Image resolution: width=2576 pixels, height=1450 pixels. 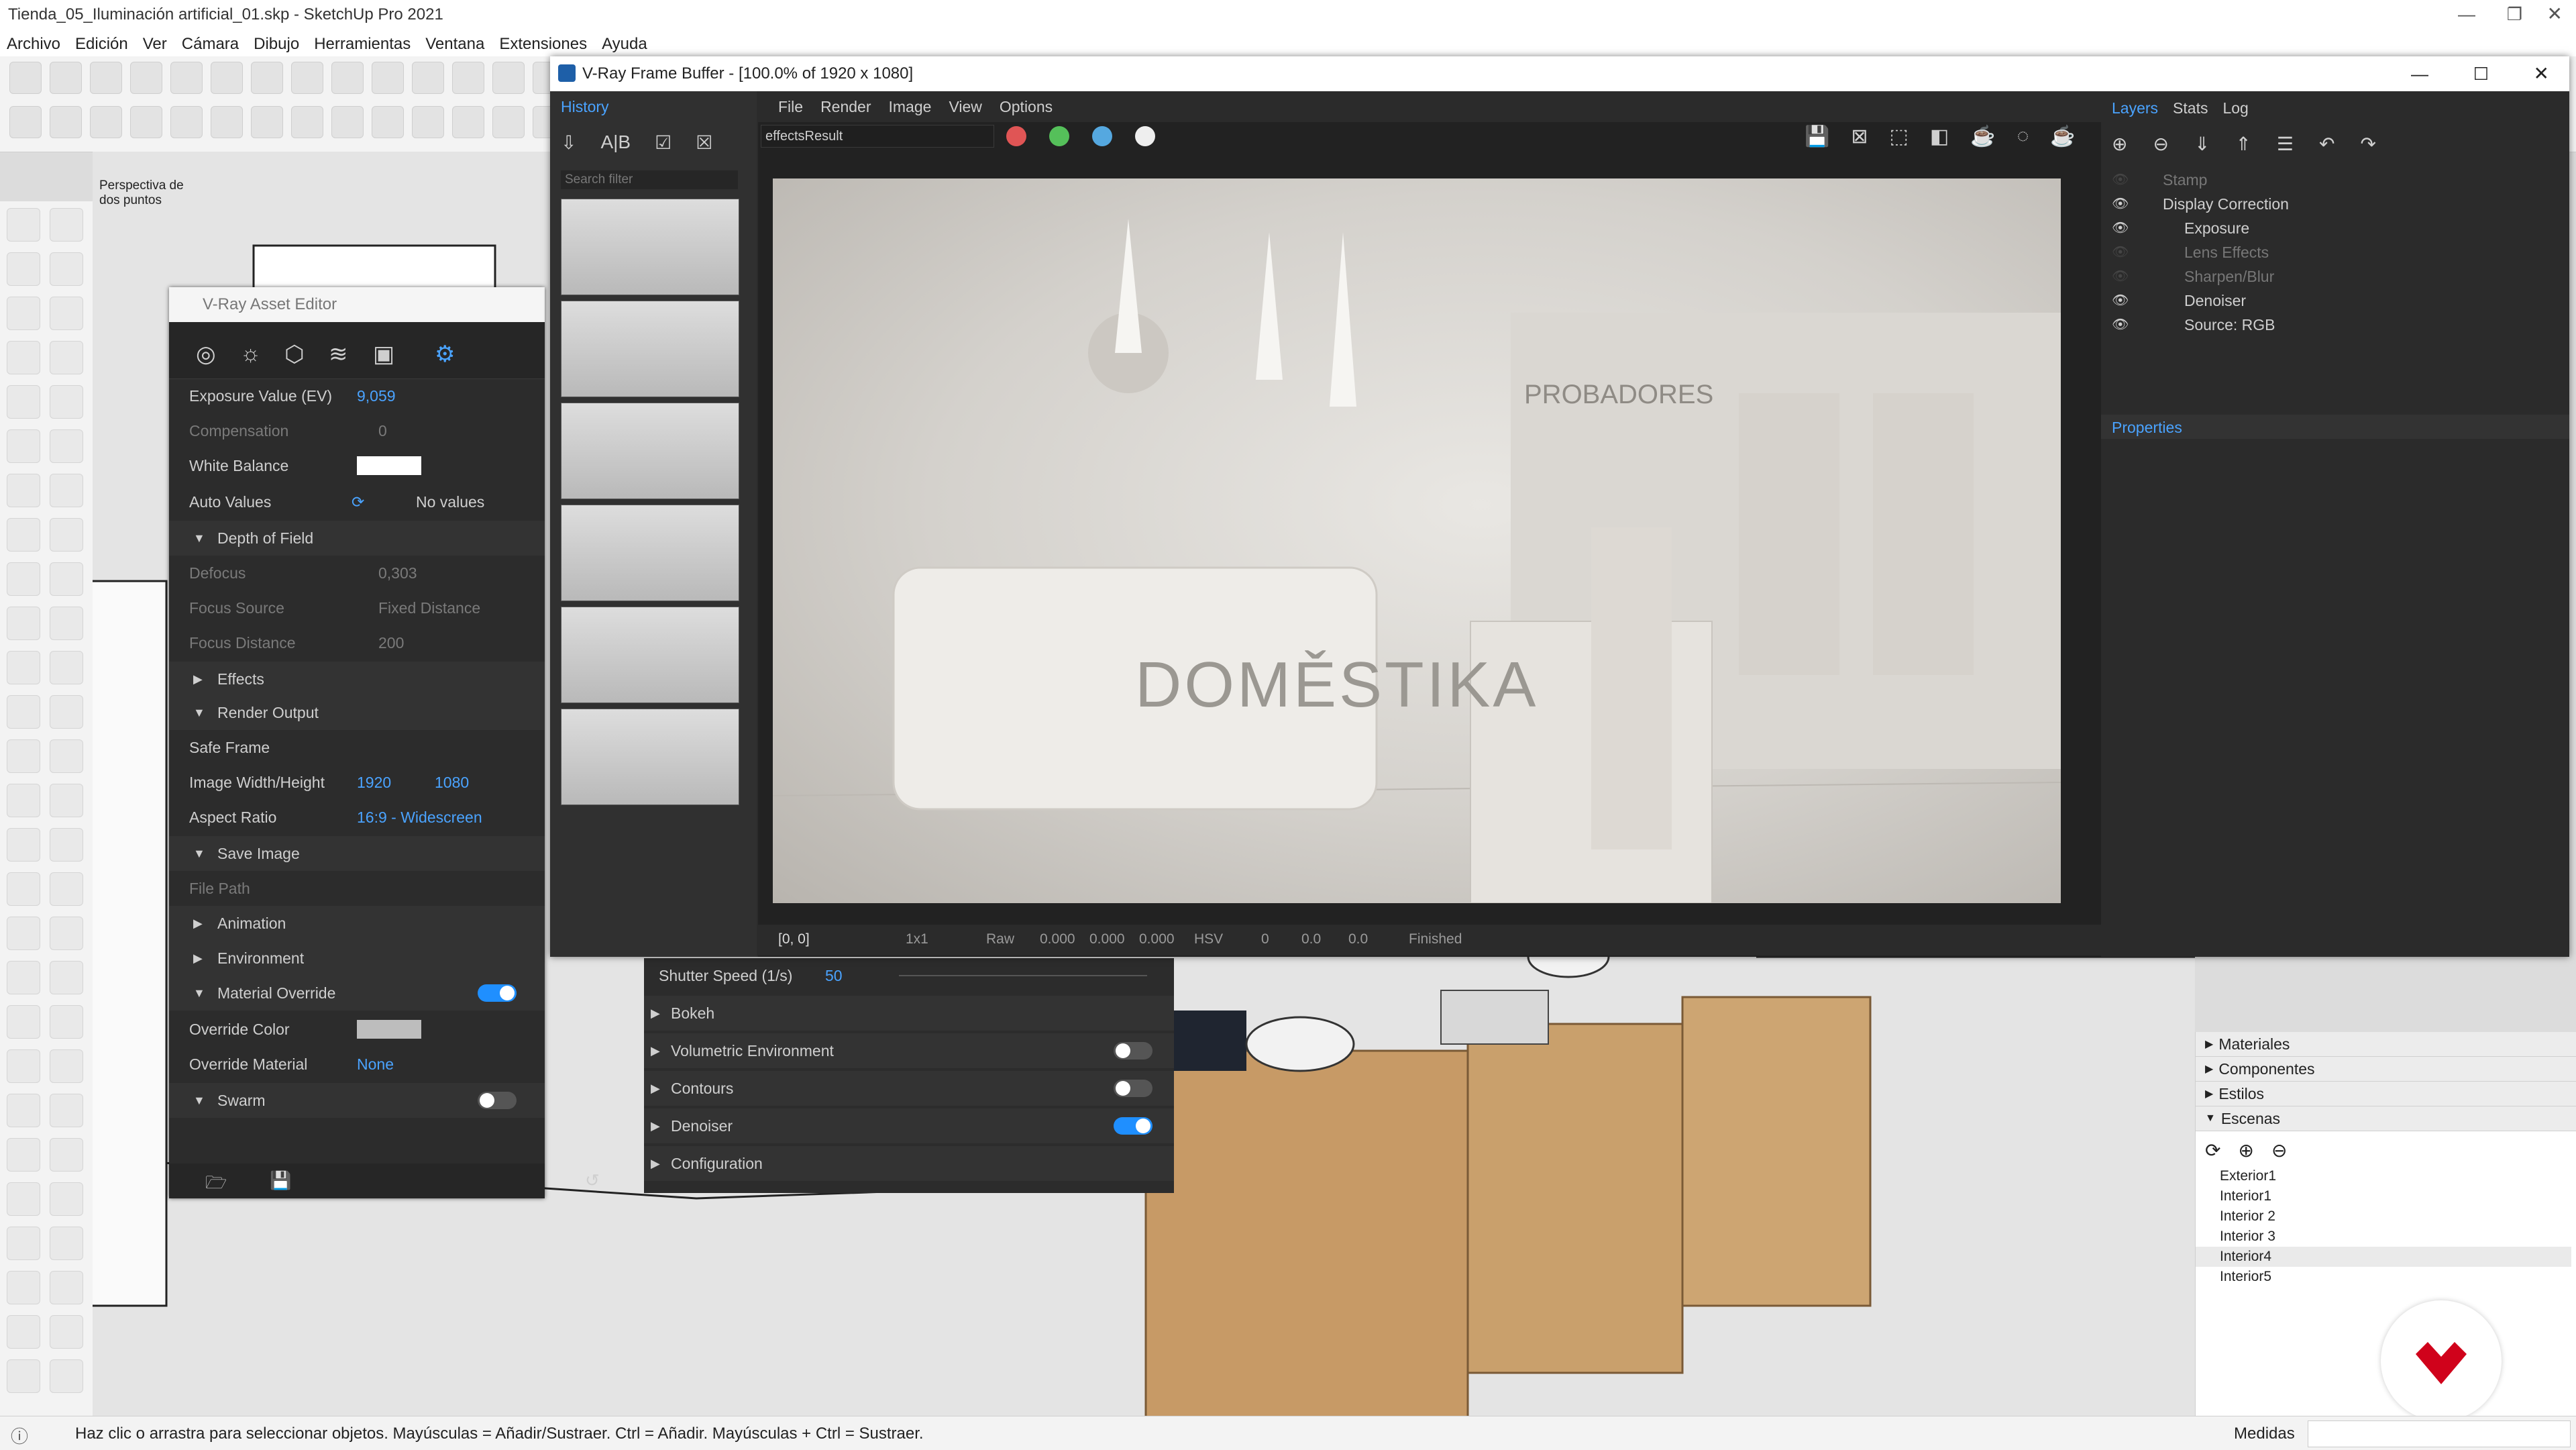 What do you see at coordinates (445, 354) in the screenshot?
I see `settings-icon: ⚙` at bounding box center [445, 354].